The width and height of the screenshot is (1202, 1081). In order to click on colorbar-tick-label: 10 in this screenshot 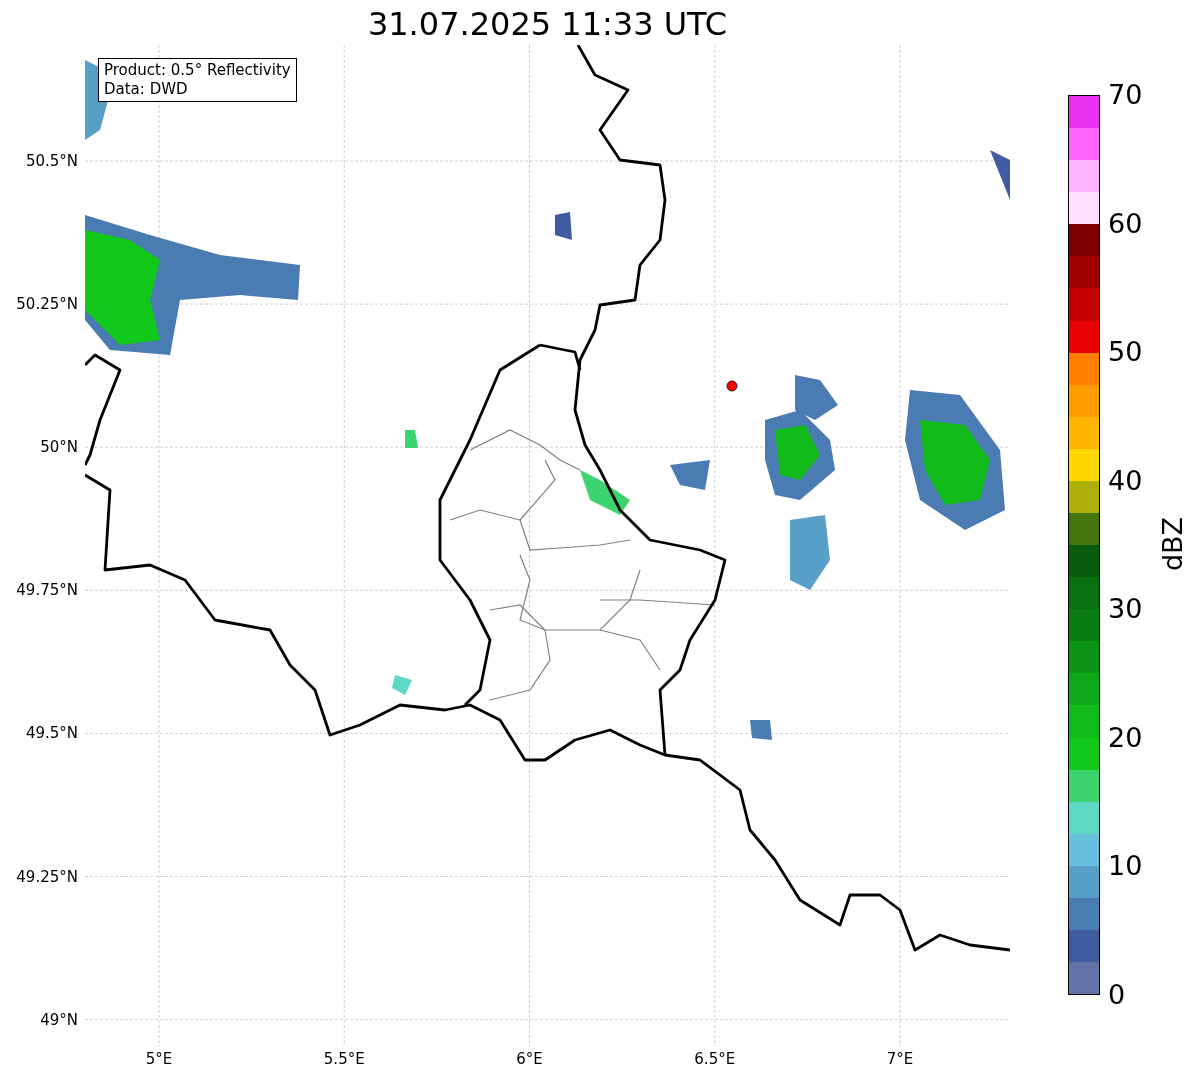, I will do `click(1125, 866)`.